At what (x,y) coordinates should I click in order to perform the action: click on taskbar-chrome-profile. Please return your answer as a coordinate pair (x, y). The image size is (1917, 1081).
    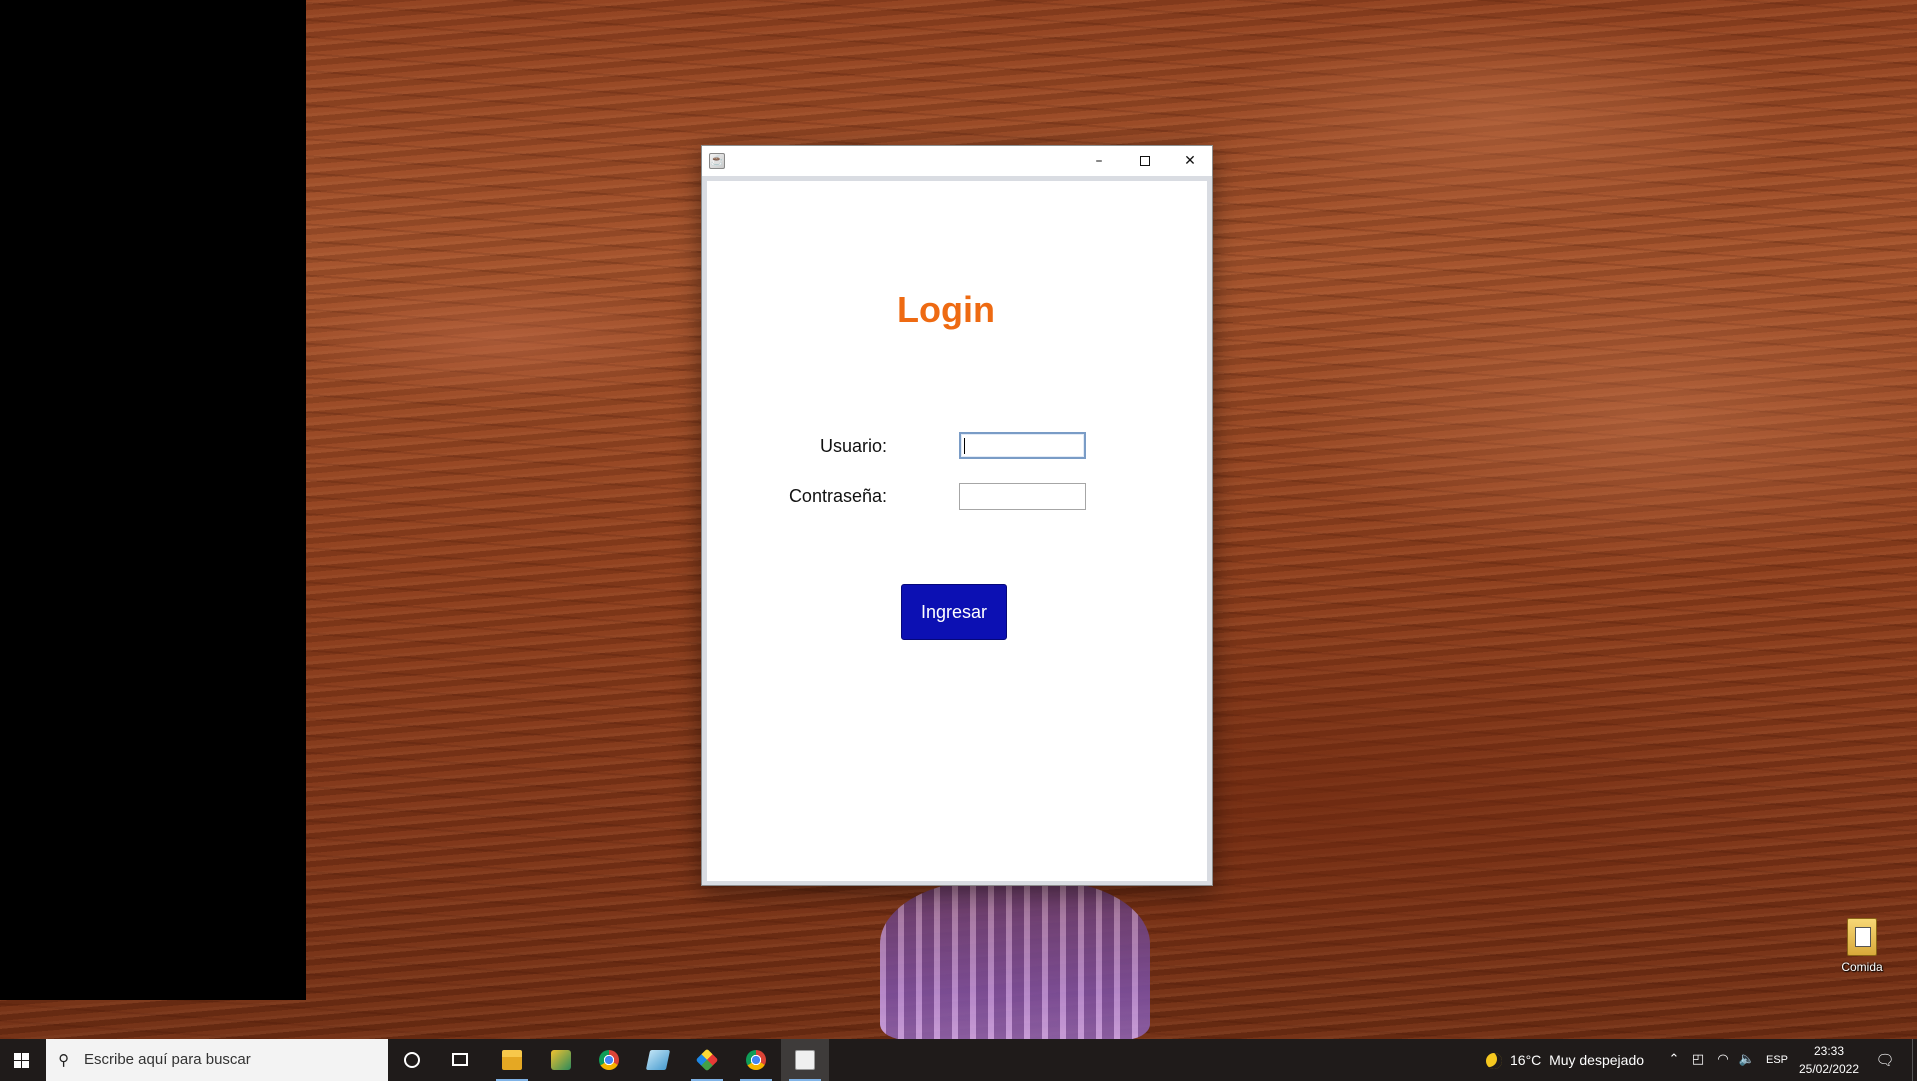
    Looking at the image, I should click on (756, 1060).